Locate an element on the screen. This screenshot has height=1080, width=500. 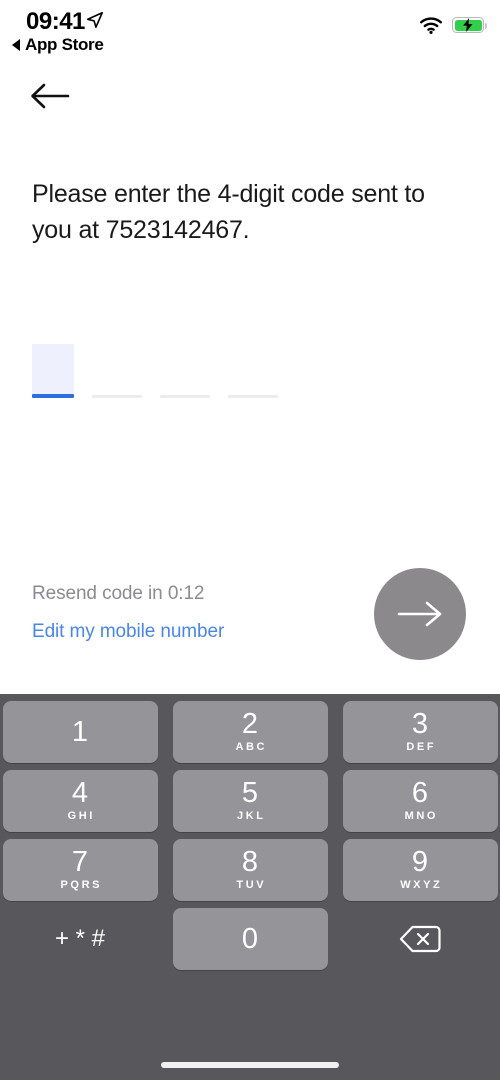
lightning-bolt-icon is located at coordinates (468, 25).